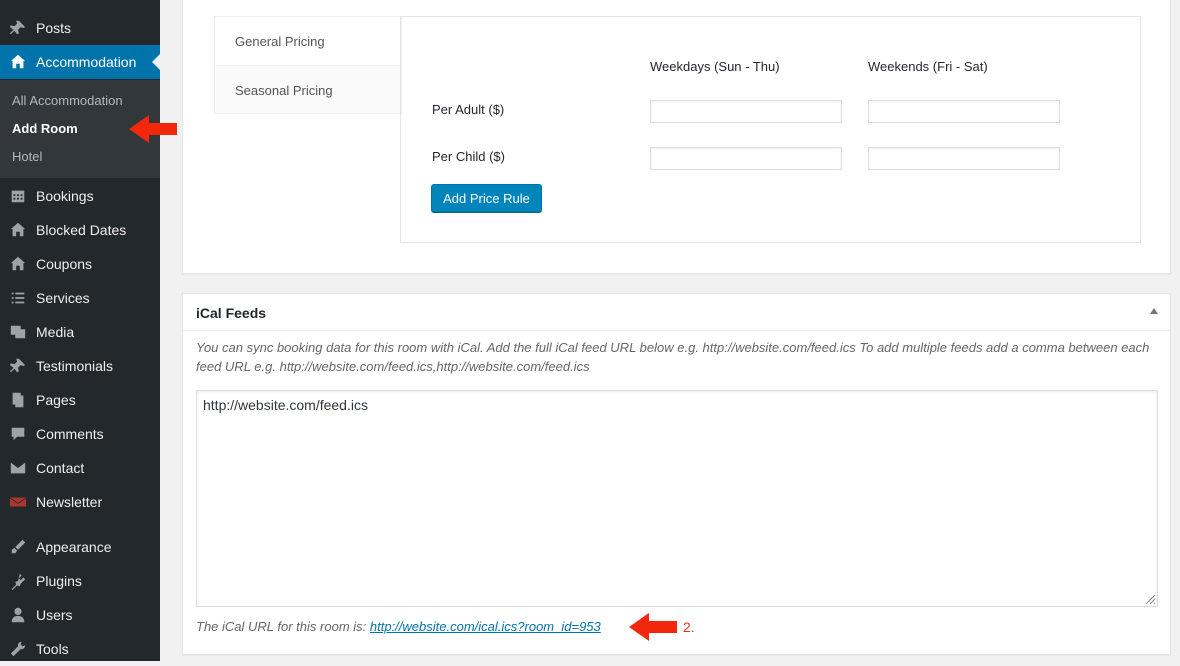  Describe the element at coordinates (70, 434) in the screenshot. I see `sidebar-item-label: Comments` at that location.